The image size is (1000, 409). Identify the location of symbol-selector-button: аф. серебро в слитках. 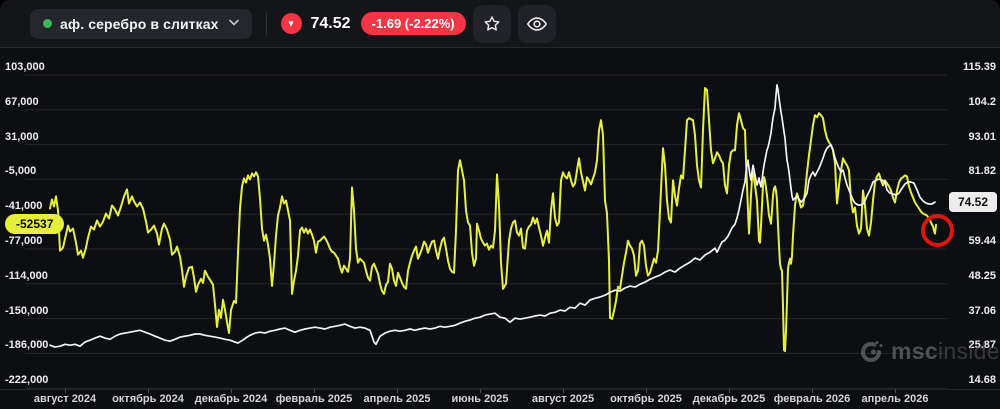
(141, 23).